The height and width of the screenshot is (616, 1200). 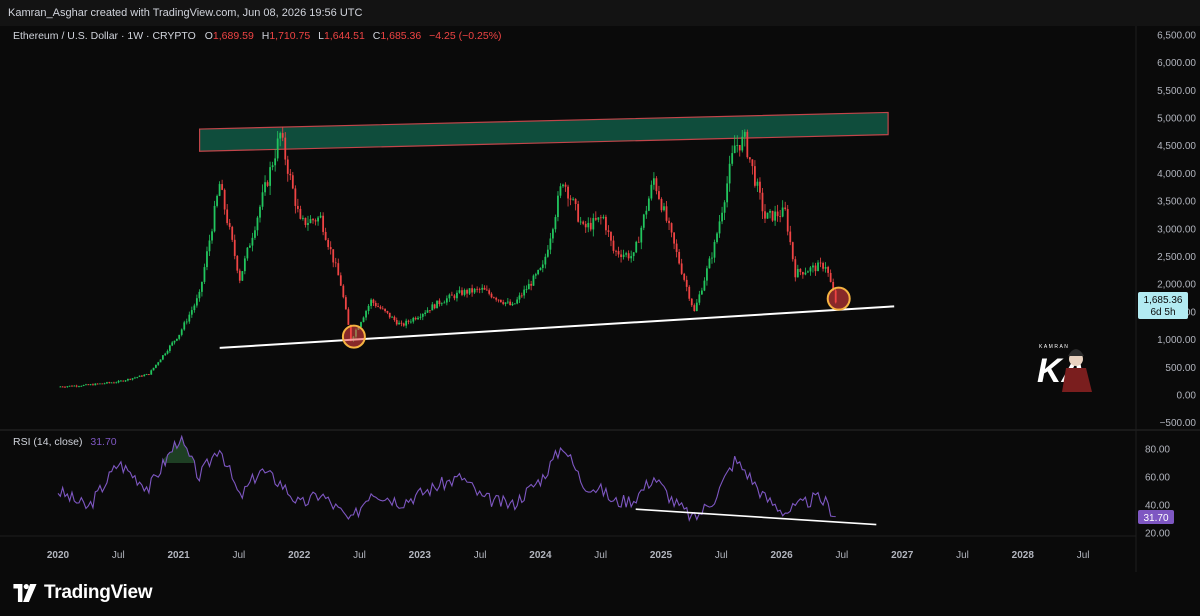 I want to click on rsi-tick-label: 40.00, so click(x=1157, y=506).